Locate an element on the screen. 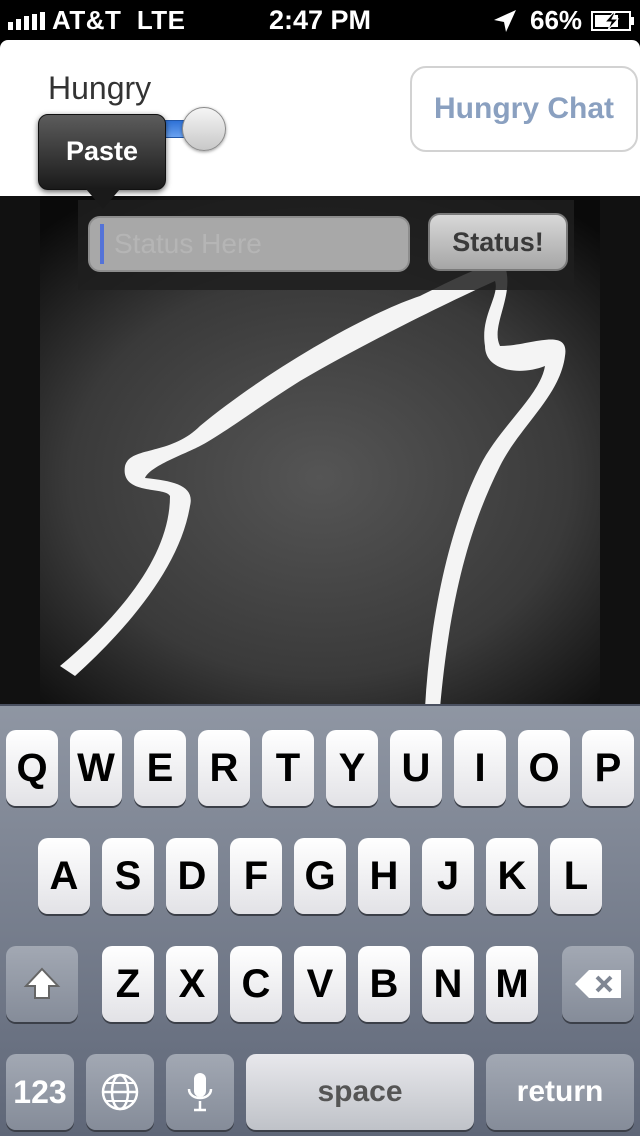 The image size is (640, 1136). key-j: J is located at coordinates (448, 876).